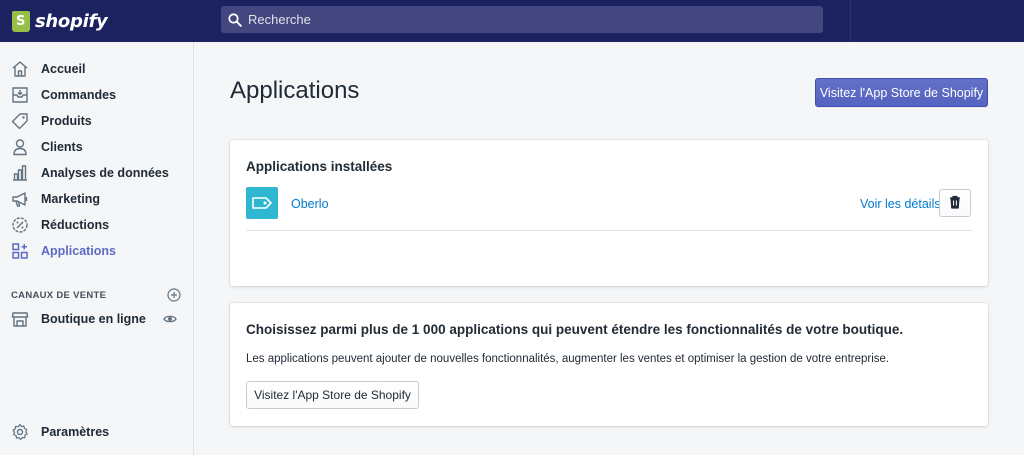  What do you see at coordinates (75, 432) in the screenshot?
I see `sidebar-item-label: Paramètres` at bounding box center [75, 432].